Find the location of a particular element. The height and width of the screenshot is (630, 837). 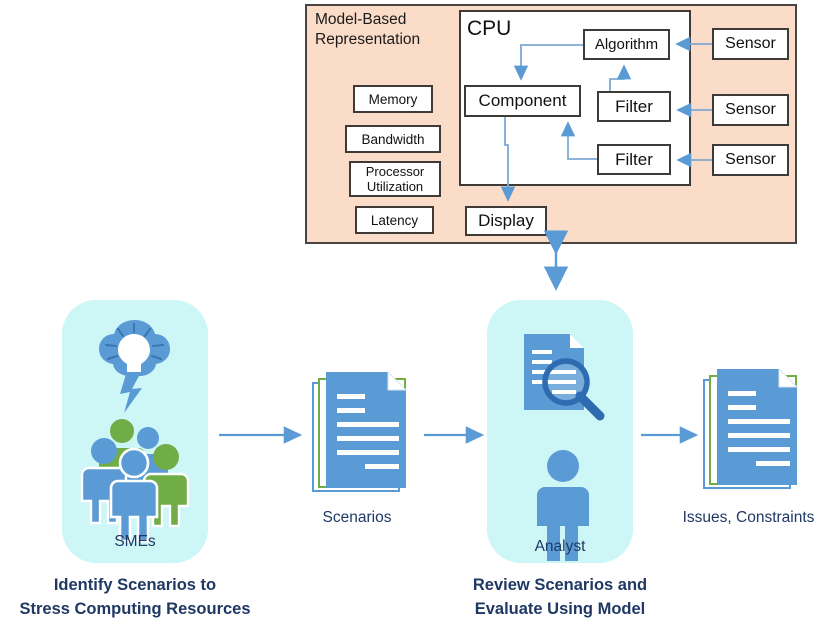

smes-panel is located at coordinates (135, 431).